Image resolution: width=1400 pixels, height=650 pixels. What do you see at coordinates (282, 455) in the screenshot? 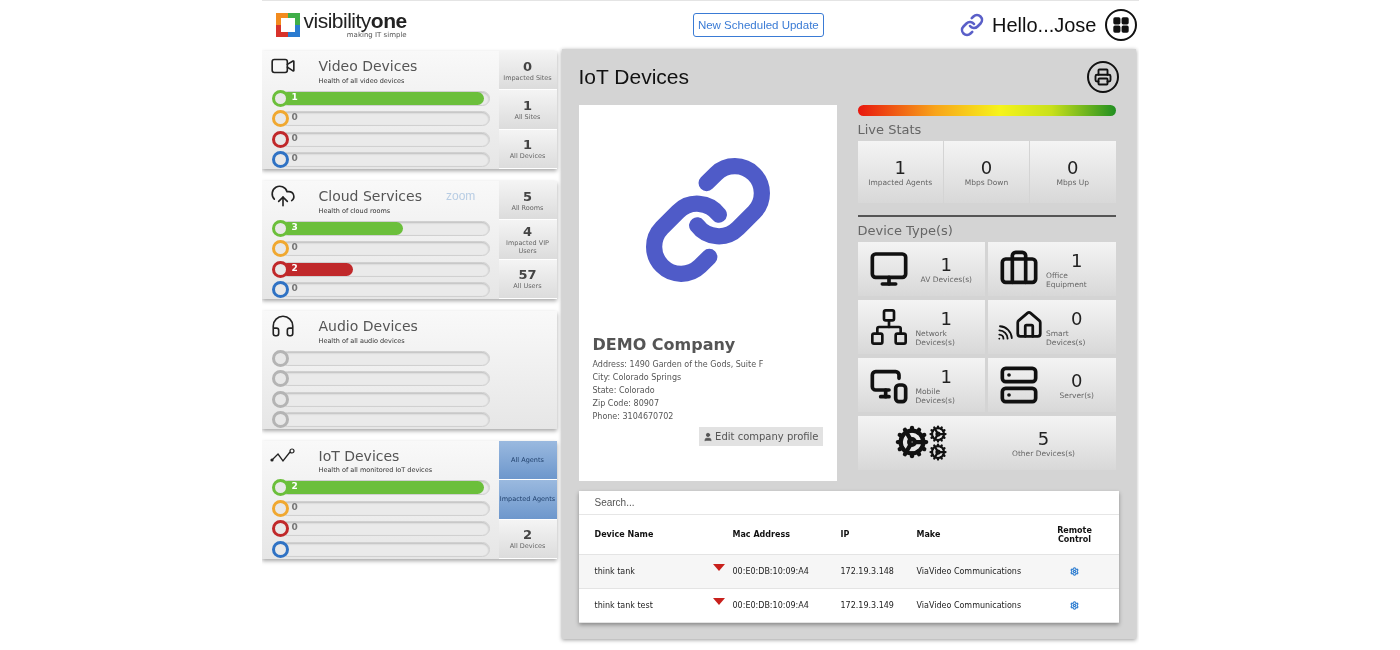
I see `line-graph-icon` at bounding box center [282, 455].